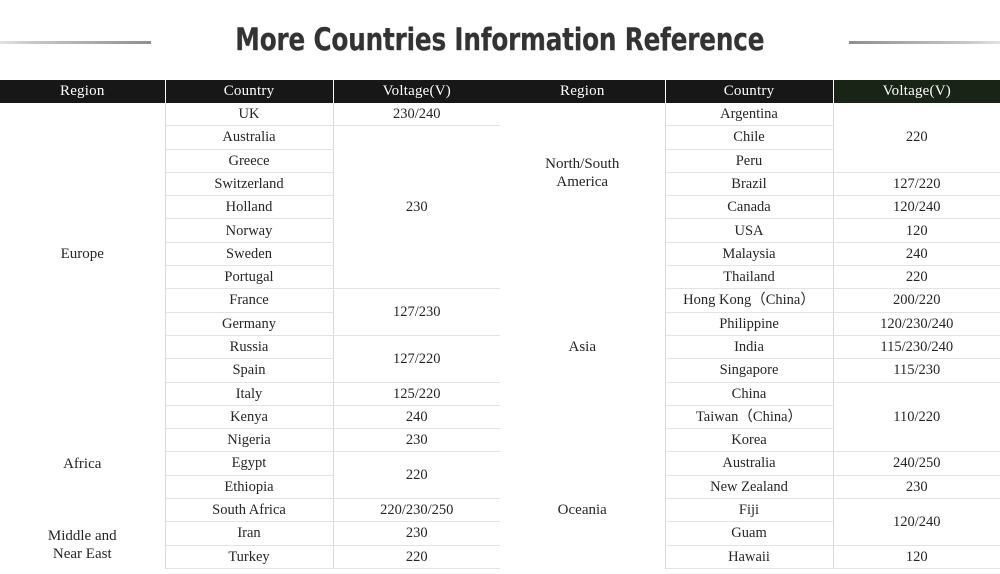 The height and width of the screenshot is (574, 1000). I want to click on voltage-cell: 220/230/250, so click(416, 510).